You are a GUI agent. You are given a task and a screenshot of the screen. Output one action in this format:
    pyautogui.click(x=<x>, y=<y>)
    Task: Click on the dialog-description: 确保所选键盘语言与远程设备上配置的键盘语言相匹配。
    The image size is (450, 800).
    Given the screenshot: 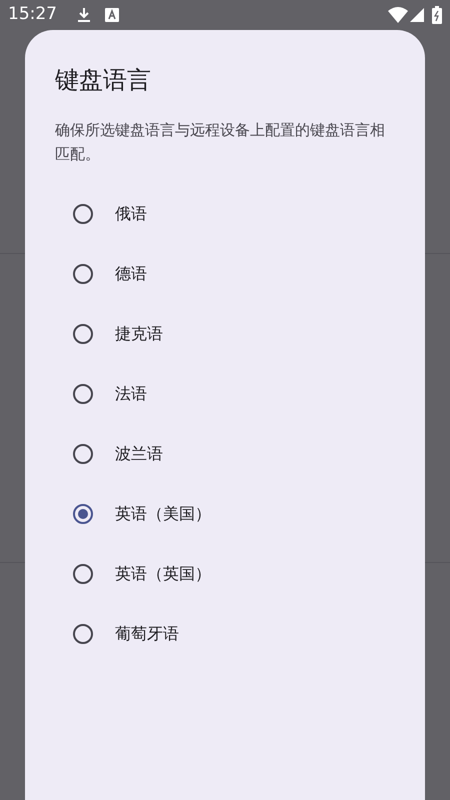 What is the action you would take?
    pyautogui.click(x=220, y=142)
    